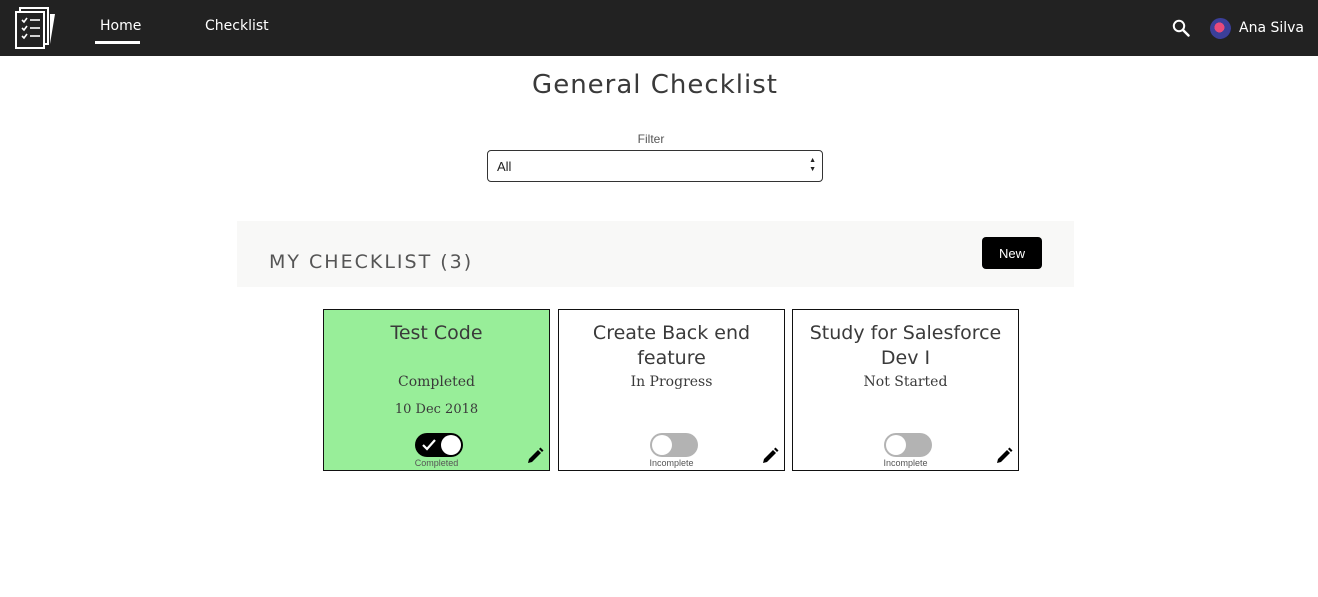 This screenshot has width=1318, height=597. I want to click on checklist-document-icon, so click(36, 28).